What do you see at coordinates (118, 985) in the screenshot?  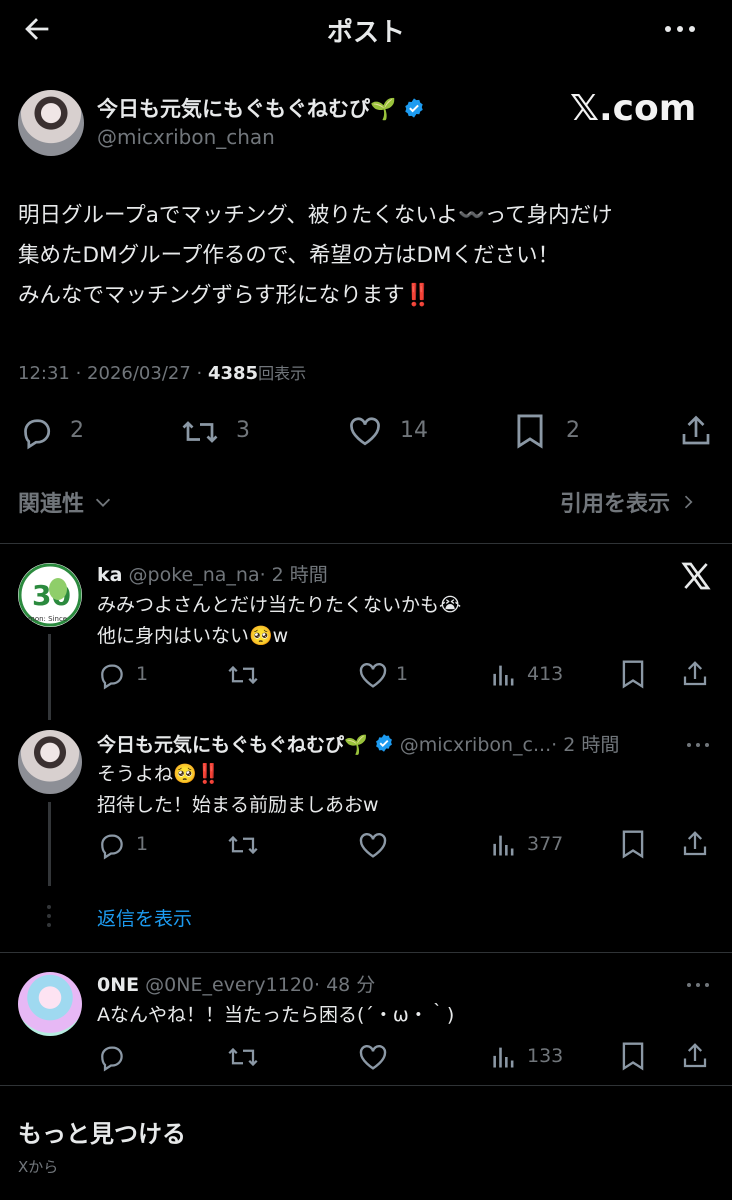 I see `reply-author-name: 0NE` at bounding box center [118, 985].